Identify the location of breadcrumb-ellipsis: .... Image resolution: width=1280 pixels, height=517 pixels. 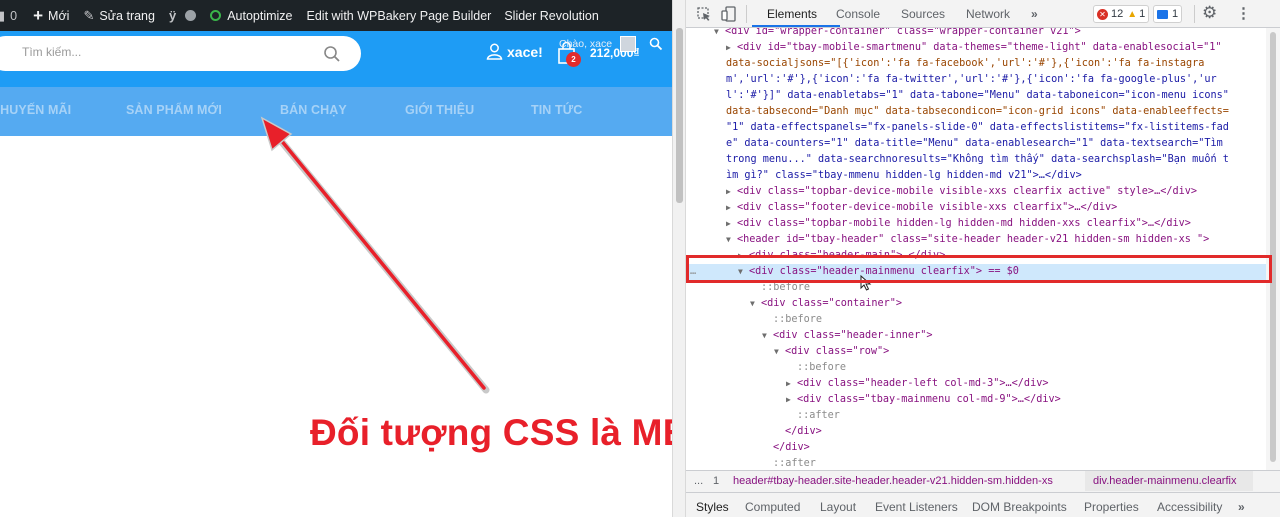
(698, 481).